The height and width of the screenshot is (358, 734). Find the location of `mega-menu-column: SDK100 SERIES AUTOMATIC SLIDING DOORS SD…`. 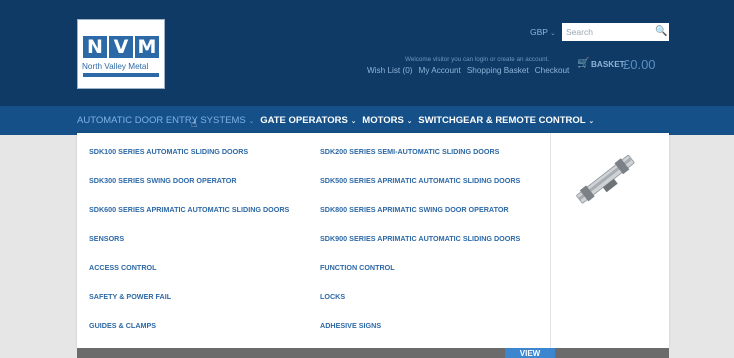

mega-menu-column: SDK100 SERIES AUTOMATIC SLIDING DOORS SD… is located at coordinates (189, 238).